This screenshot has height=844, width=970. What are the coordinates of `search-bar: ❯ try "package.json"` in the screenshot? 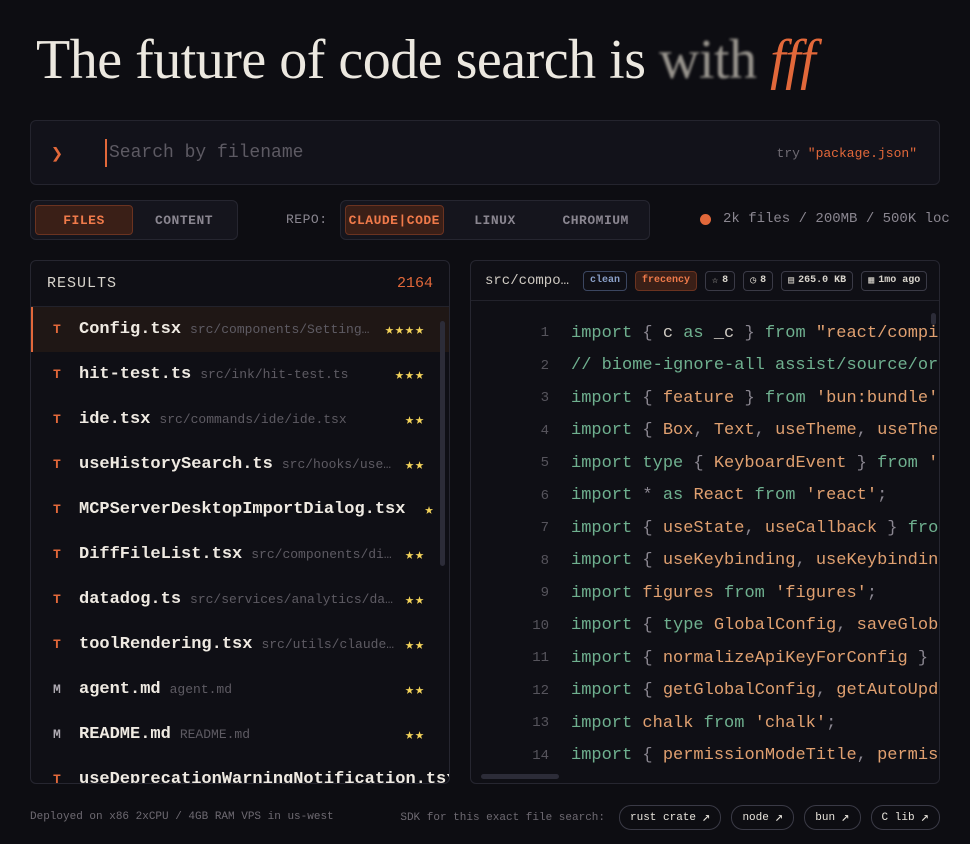 It's located at (485, 152).